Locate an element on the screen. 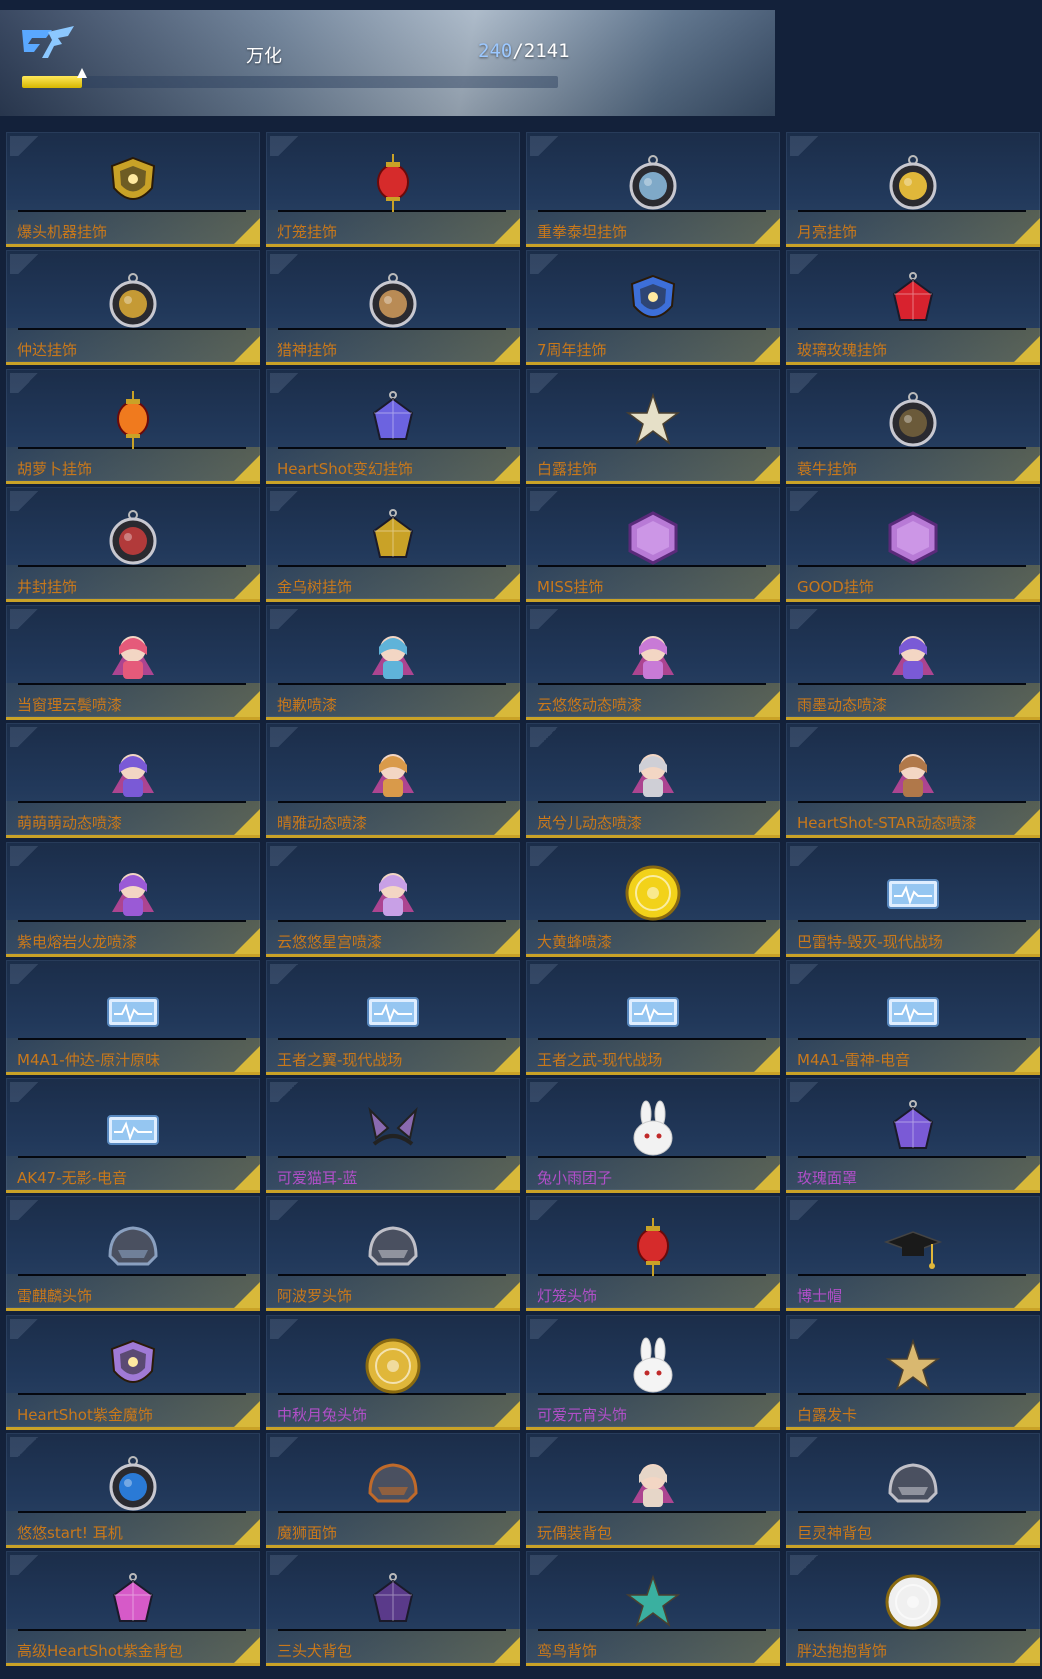  item-card: 玫瑰面罩 is located at coordinates (913, 1135).